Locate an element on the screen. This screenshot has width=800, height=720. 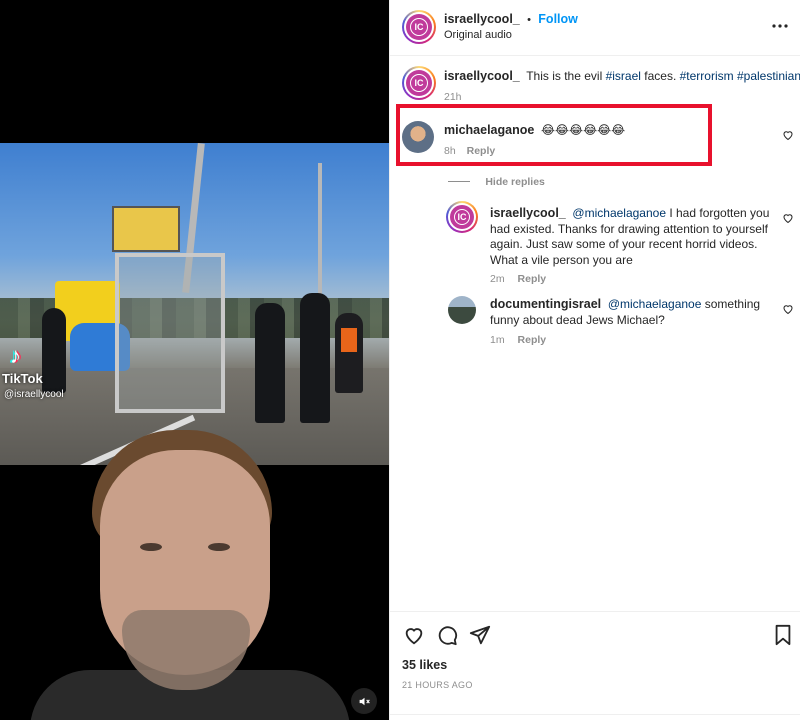
more-options-button is located at coordinates (780, 26).